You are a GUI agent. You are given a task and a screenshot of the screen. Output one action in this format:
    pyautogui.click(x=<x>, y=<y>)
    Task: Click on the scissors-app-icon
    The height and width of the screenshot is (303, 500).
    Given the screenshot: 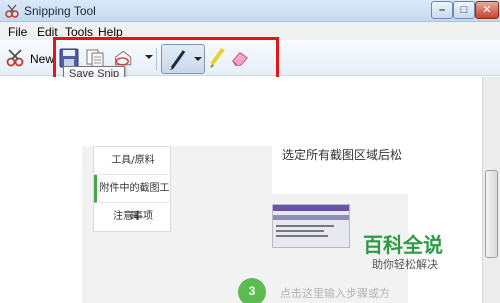 What is the action you would take?
    pyautogui.click(x=12, y=11)
    